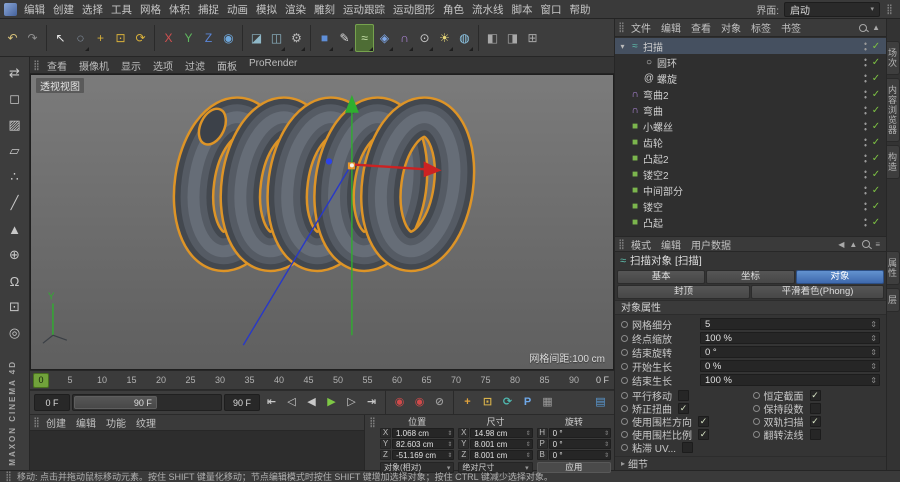 Image resolution: width=900 pixels, height=482 pixels. I want to click on menubar-item-6: 捕捉, so click(208, 9).